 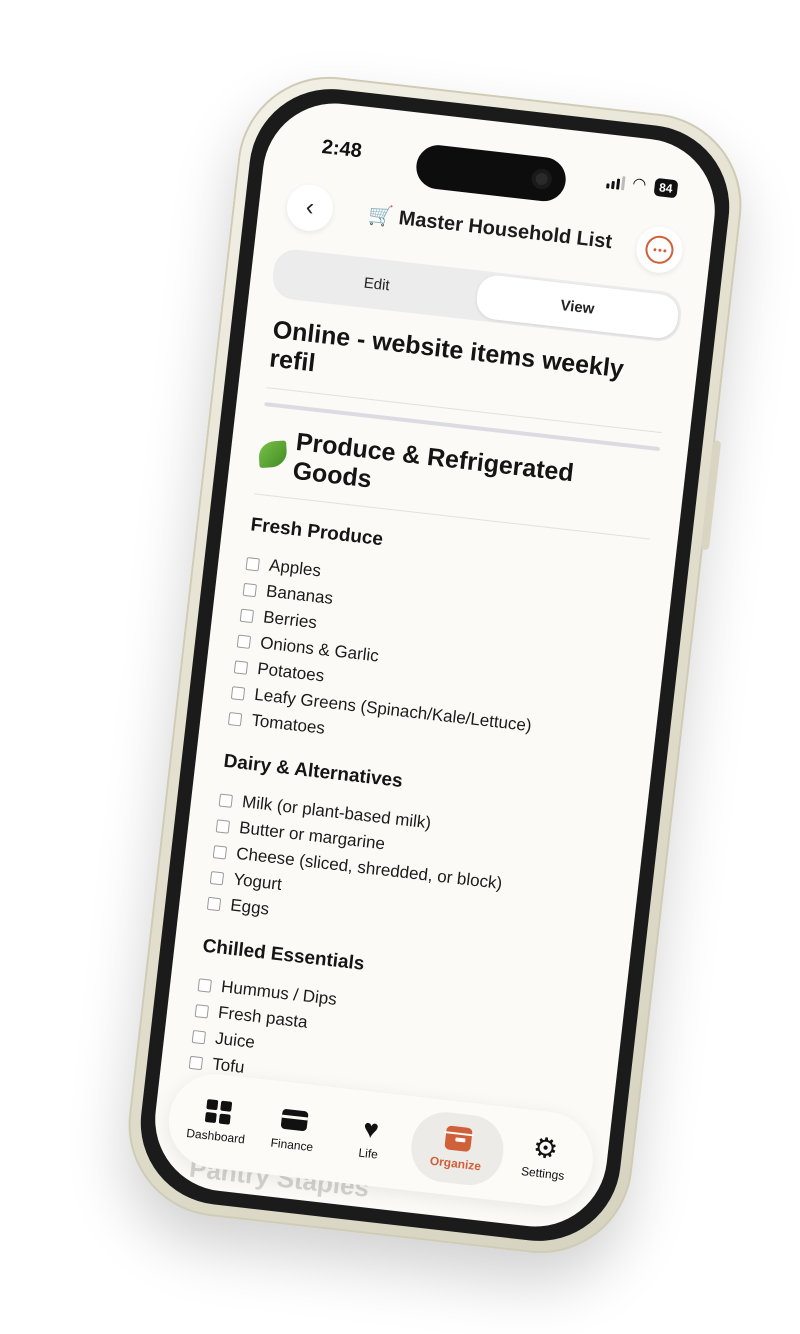 I want to click on status-icons: ◠ 84, so click(x=642, y=185).